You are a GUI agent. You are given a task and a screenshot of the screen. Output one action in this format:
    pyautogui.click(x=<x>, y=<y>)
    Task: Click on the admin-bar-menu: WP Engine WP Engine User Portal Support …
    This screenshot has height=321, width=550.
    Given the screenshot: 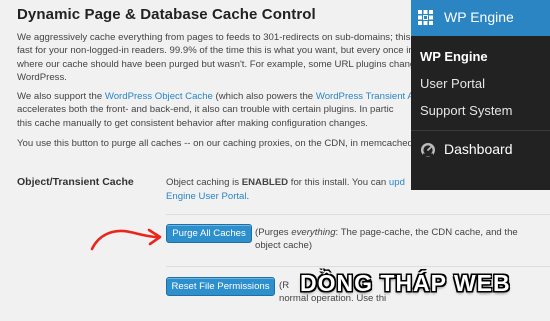 What is the action you would take?
    pyautogui.click(x=480, y=95)
    